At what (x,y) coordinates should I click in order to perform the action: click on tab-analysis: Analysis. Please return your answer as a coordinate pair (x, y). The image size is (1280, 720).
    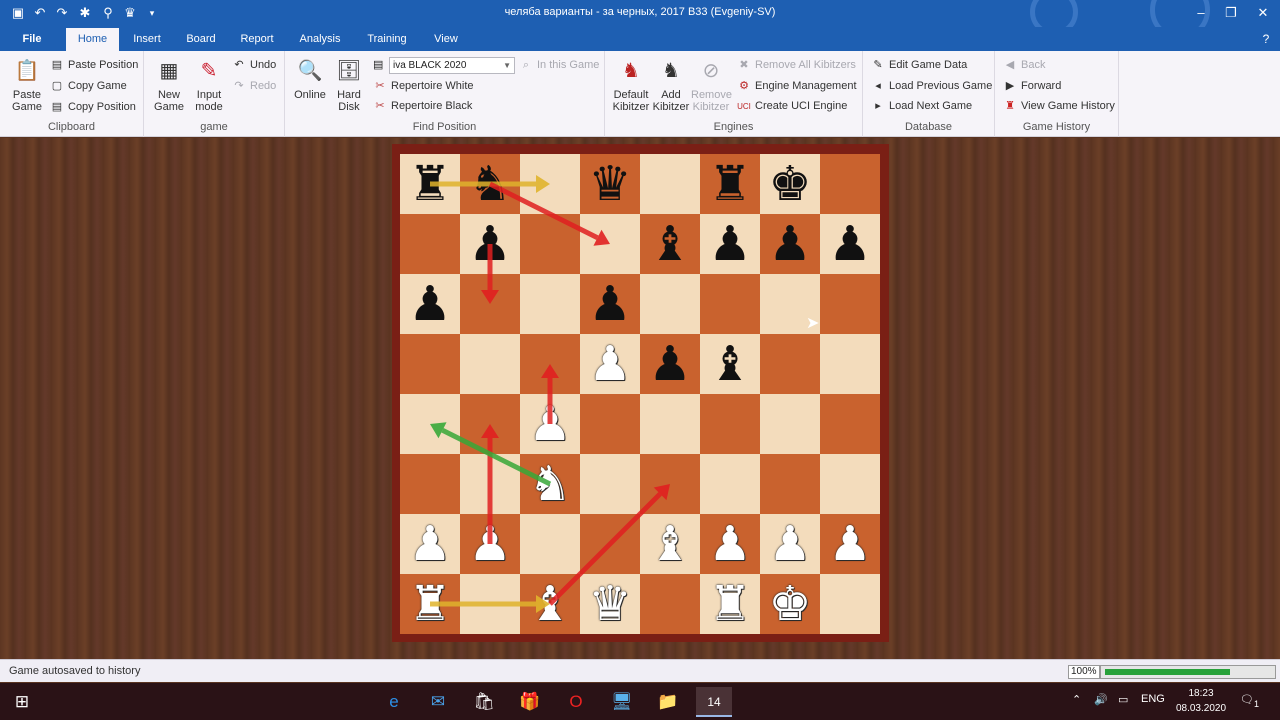
    Looking at the image, I should click on (320, 39).